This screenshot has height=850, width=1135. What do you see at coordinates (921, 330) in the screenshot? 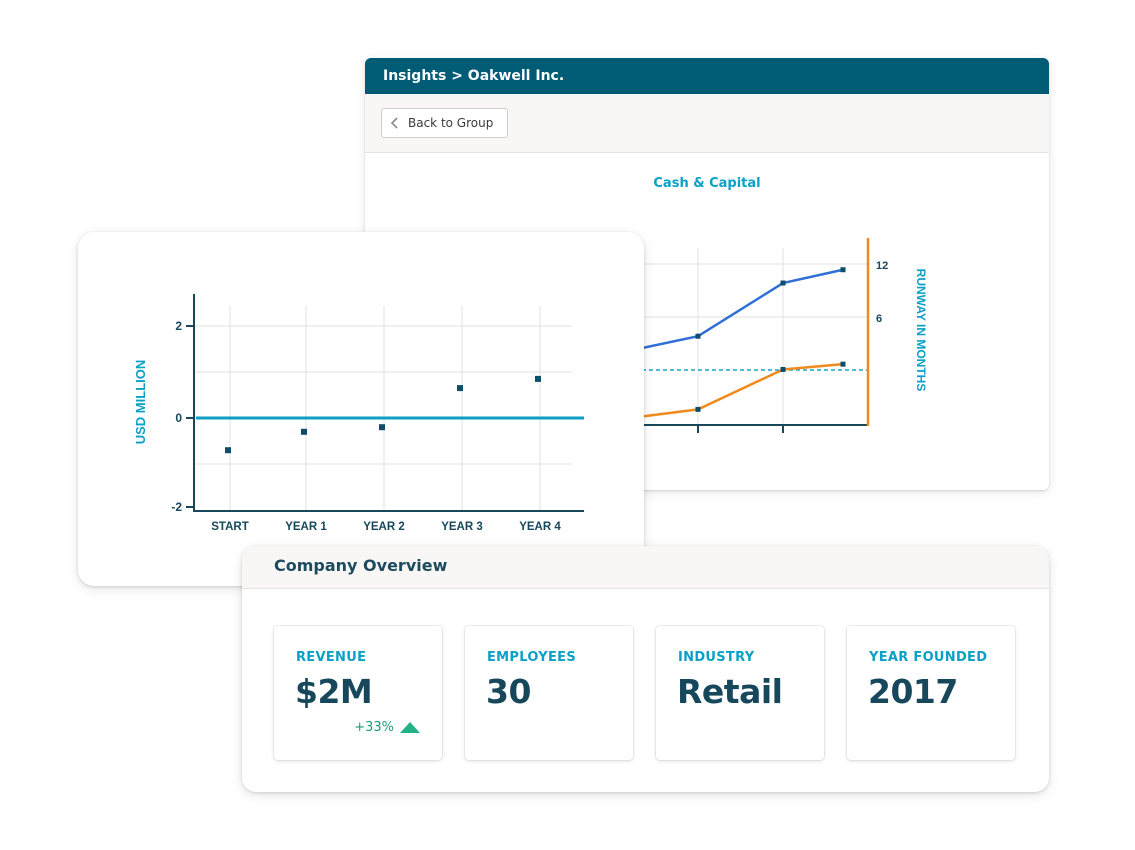
I see `runway-axis-label: RUNWAY IN MONTHS` at bounding box center [921, 330].